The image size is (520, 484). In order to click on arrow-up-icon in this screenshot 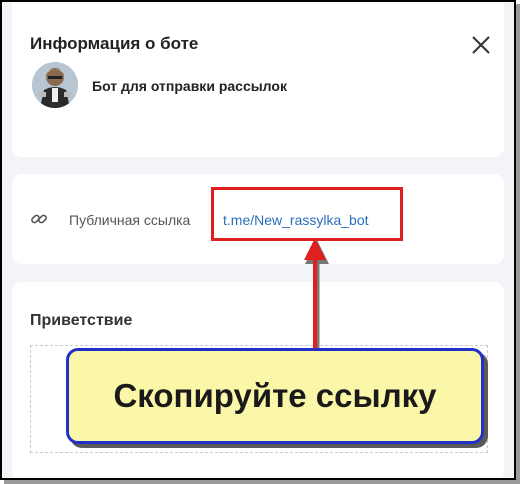, I will do `click(315, 297)`.